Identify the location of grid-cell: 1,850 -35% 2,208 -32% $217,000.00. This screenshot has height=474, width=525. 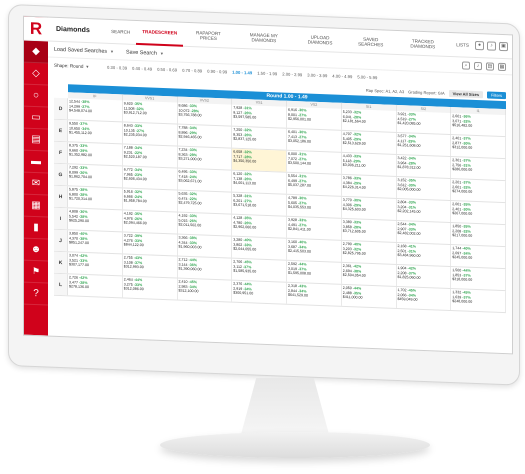
(478, 235).